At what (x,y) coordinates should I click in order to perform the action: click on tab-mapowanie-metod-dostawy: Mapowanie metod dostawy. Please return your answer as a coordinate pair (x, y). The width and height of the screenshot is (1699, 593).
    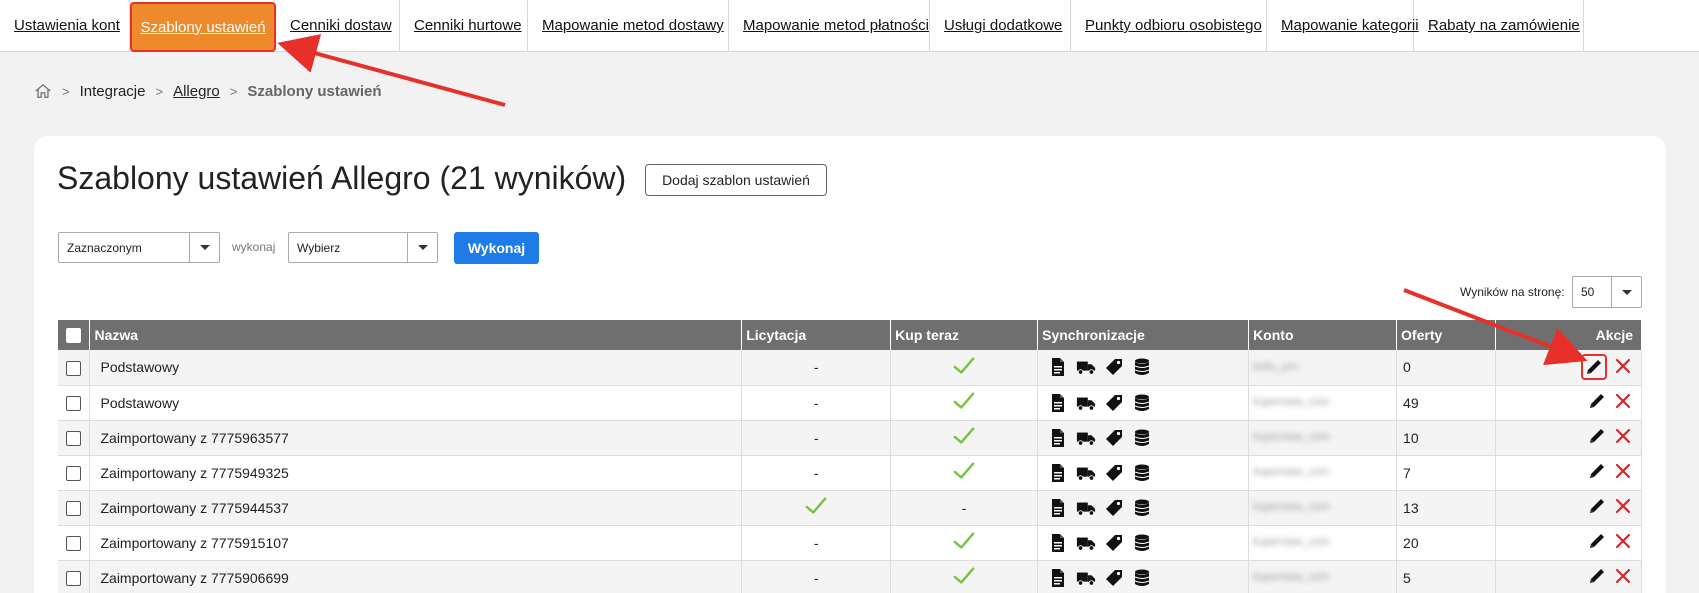
    Looking at the image, I should click on (628, 25).